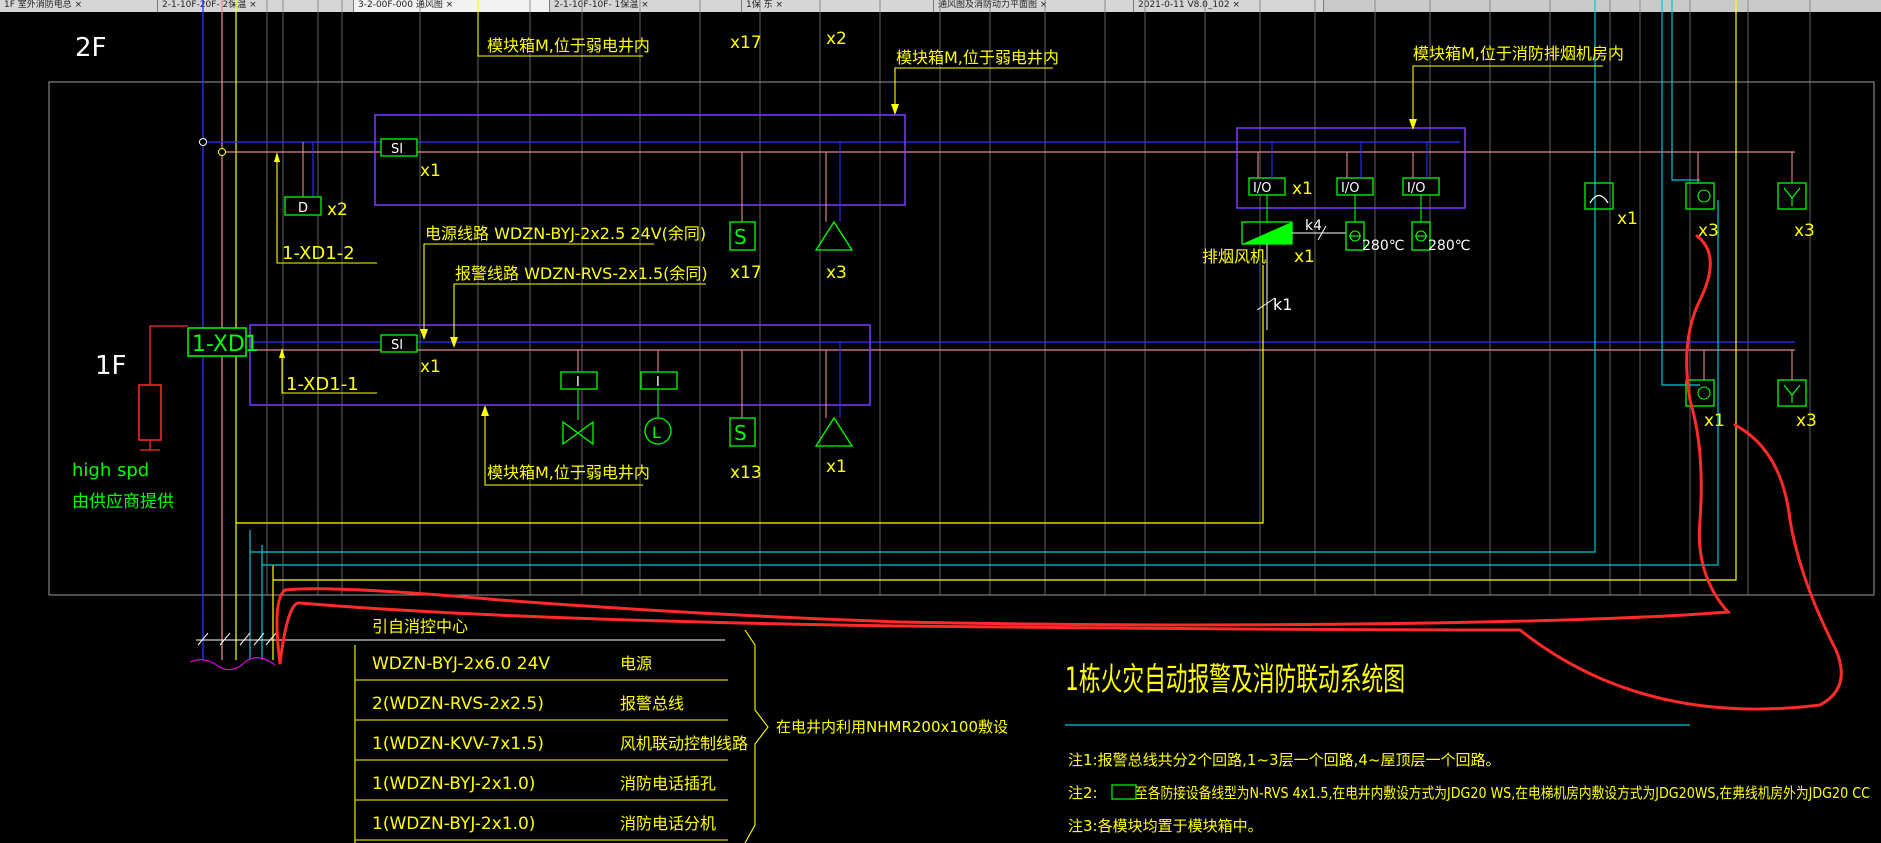  I want to click on fan-count: x1, so click(1304, 257).